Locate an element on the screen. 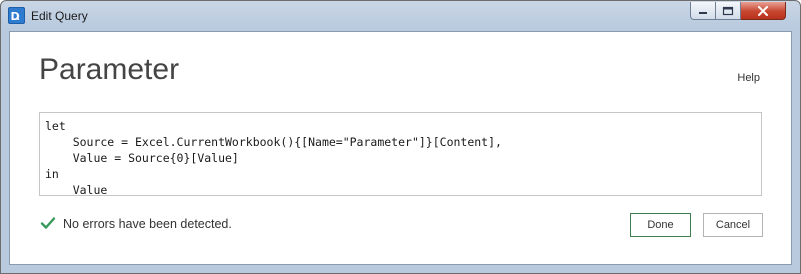 The width and height of the screenshot is (801, 274). window-title: Edit Query is located at coordinates (59, 16).